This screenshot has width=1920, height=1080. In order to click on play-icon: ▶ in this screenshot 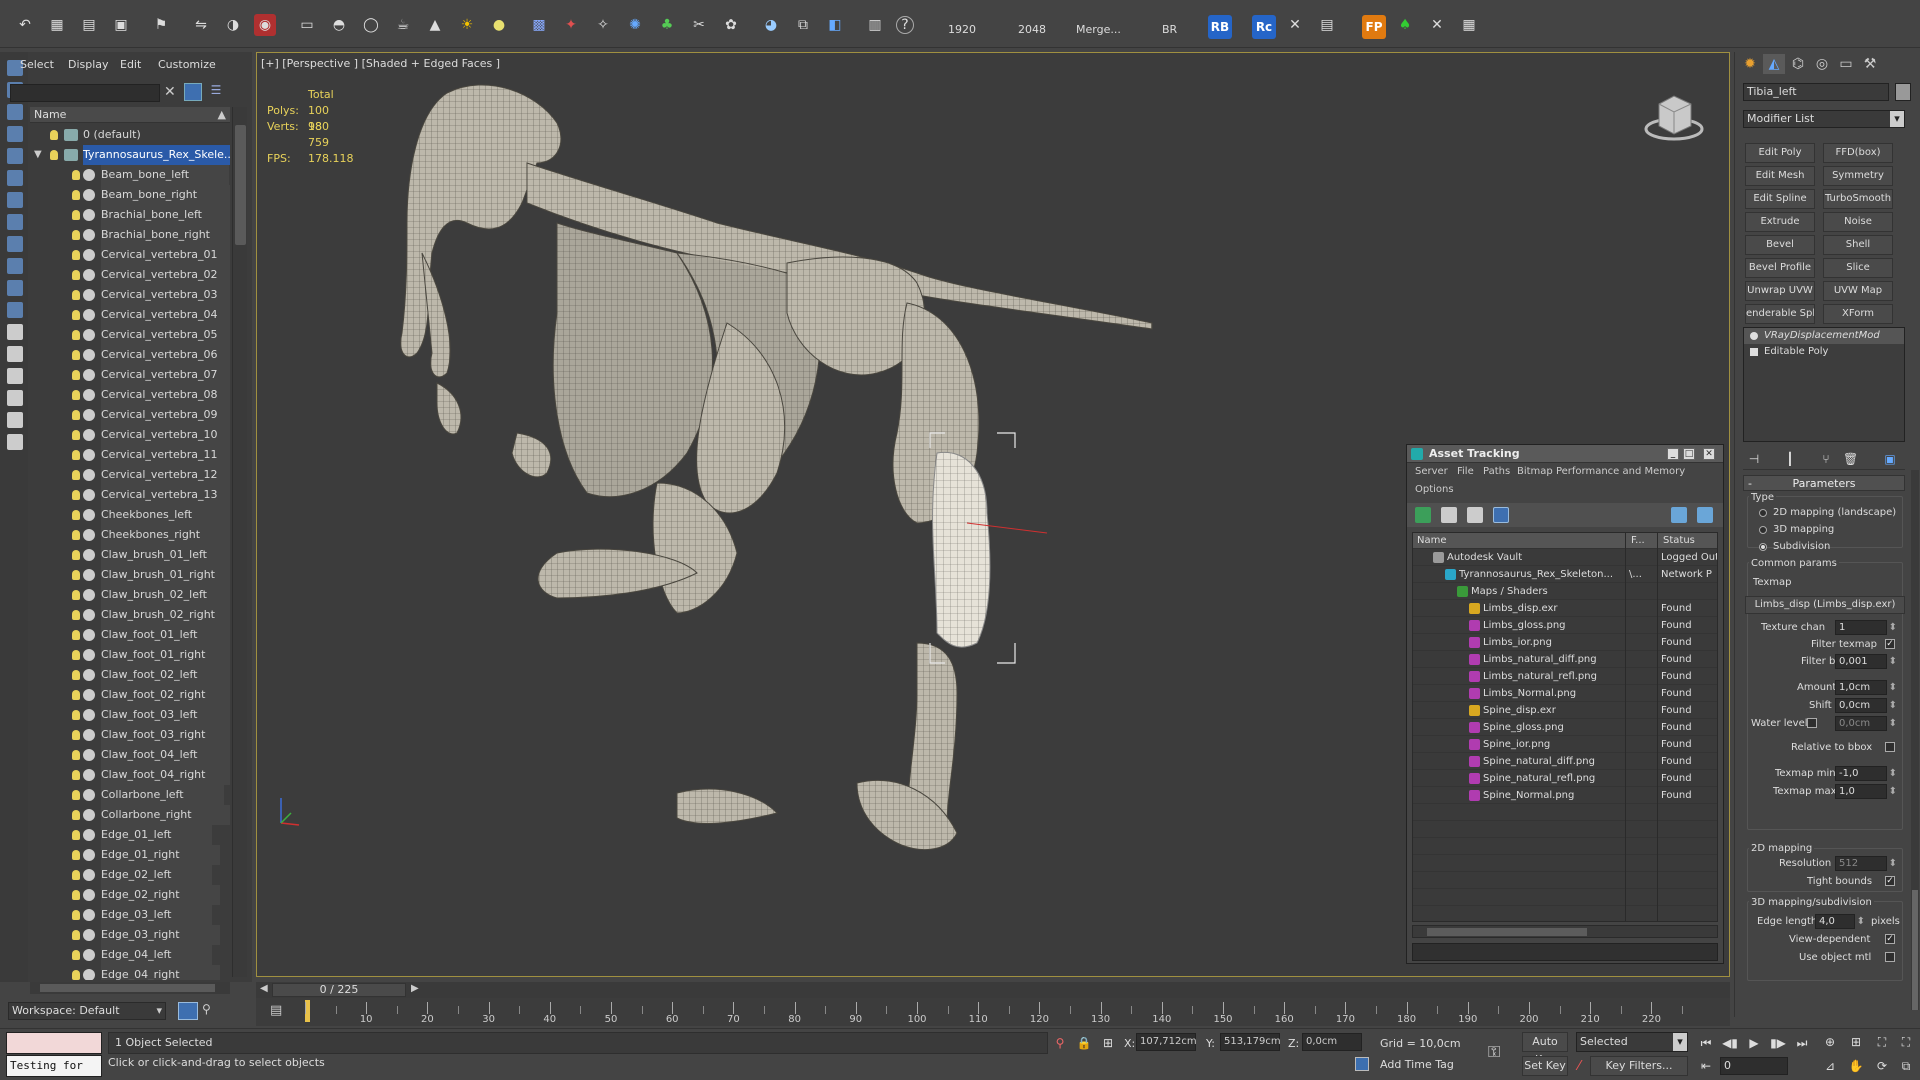, I will do `click(1754, 1043)`.